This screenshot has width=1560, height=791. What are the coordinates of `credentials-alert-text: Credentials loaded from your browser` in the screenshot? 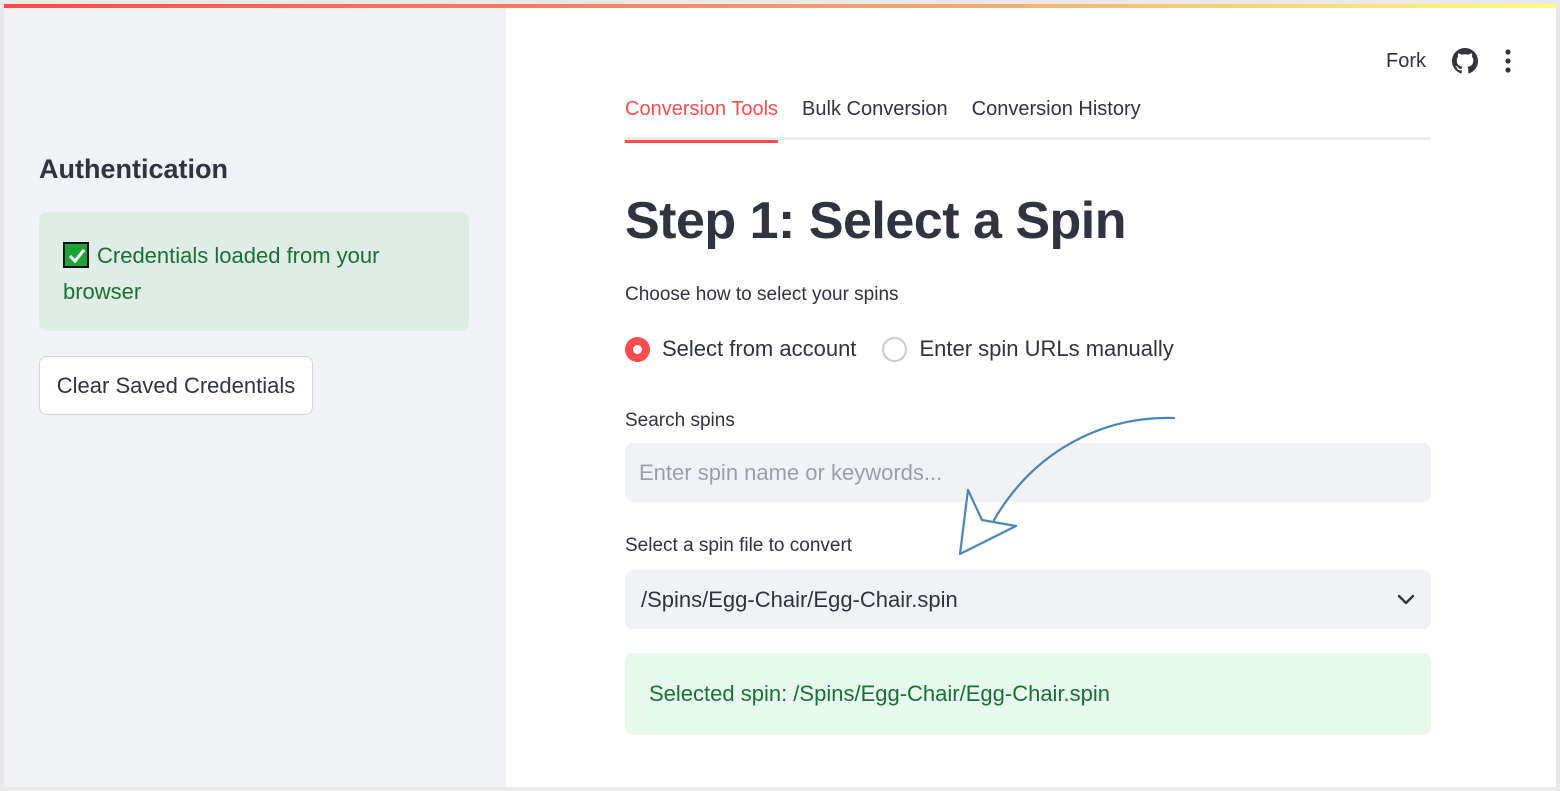 It's located at (221, 273).